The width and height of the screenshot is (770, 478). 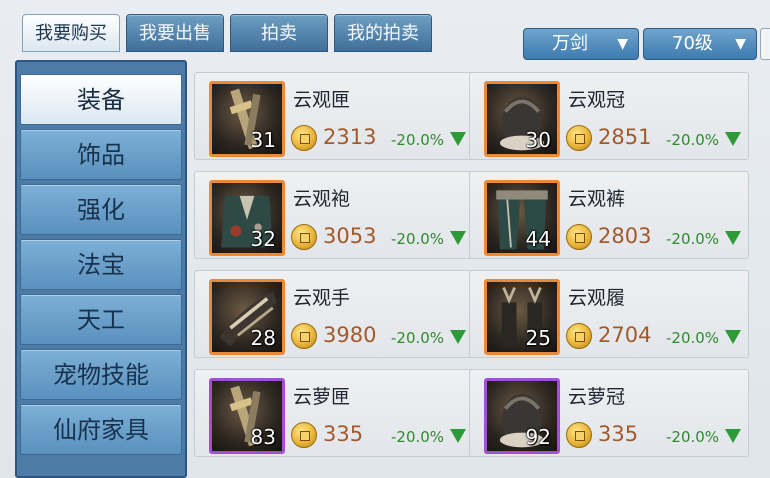 What do you see at coordinates (609, 314) in the screenshot?
I see `item-card: 25 云观履 2704 -20.0%` at bounding box center [609, 314].